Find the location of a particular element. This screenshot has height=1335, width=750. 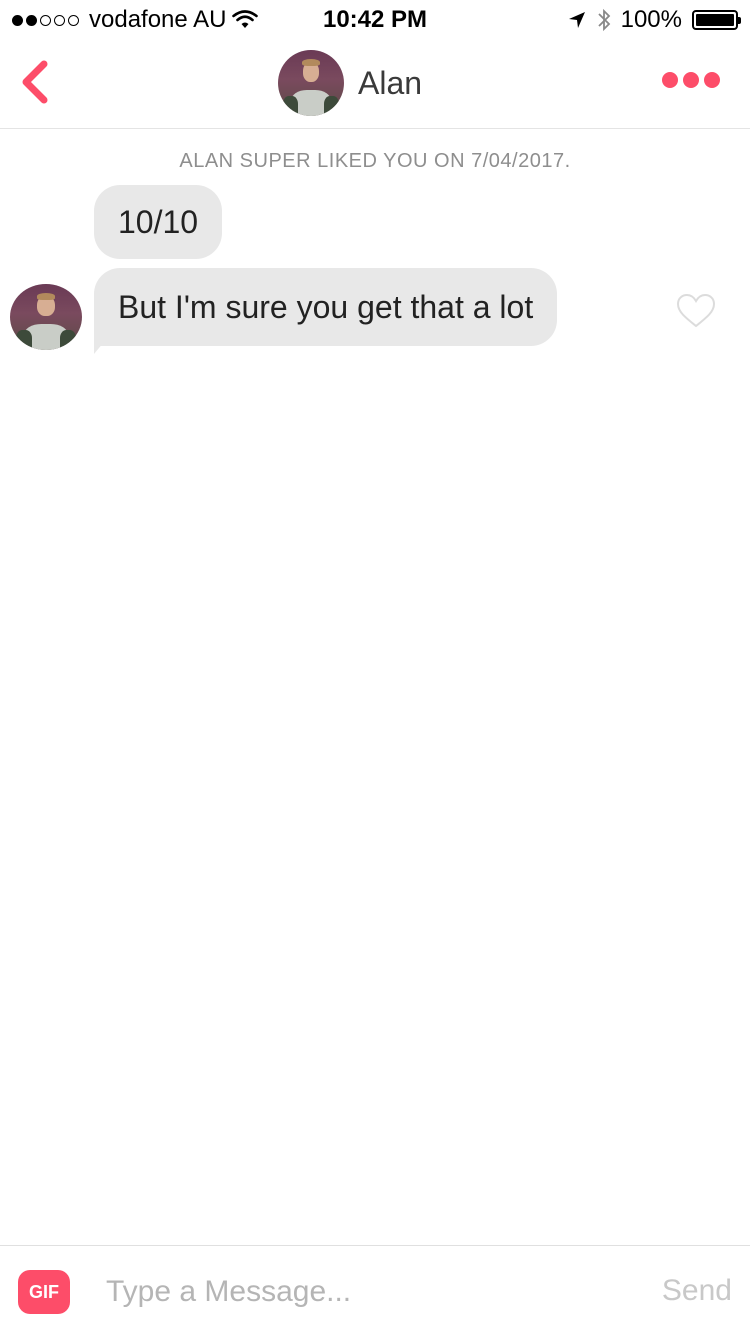

message-text: But I'm sure you get that a lot is located at coordinates (326, 306).